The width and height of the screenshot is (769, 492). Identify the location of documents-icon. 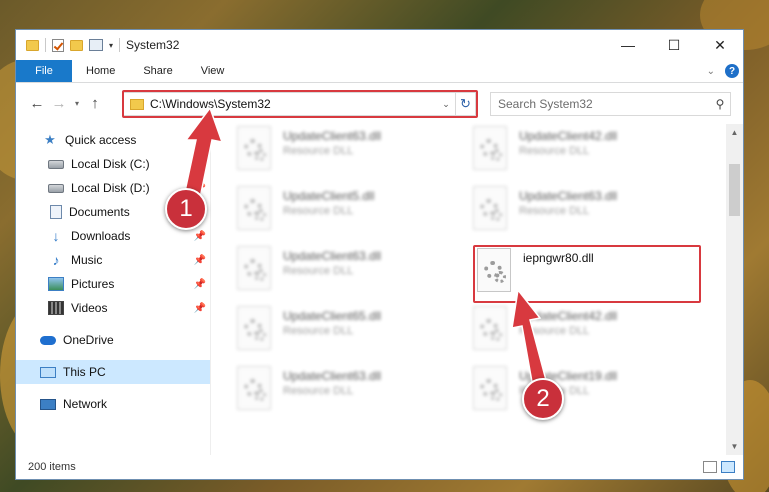
(56, 212).